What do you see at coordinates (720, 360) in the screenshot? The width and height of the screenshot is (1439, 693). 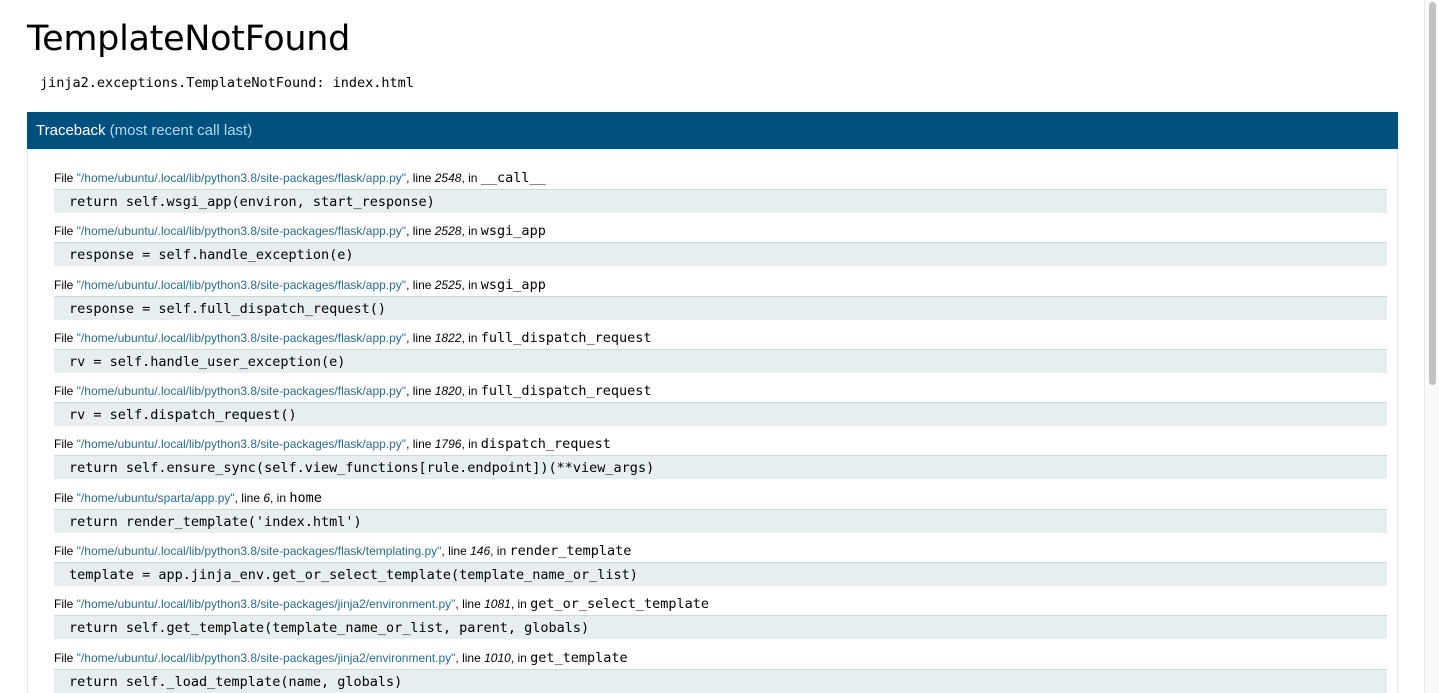 I see `frame-source-line: rv = self.handle_user_exception(e)` at bounding box center [720, 360].